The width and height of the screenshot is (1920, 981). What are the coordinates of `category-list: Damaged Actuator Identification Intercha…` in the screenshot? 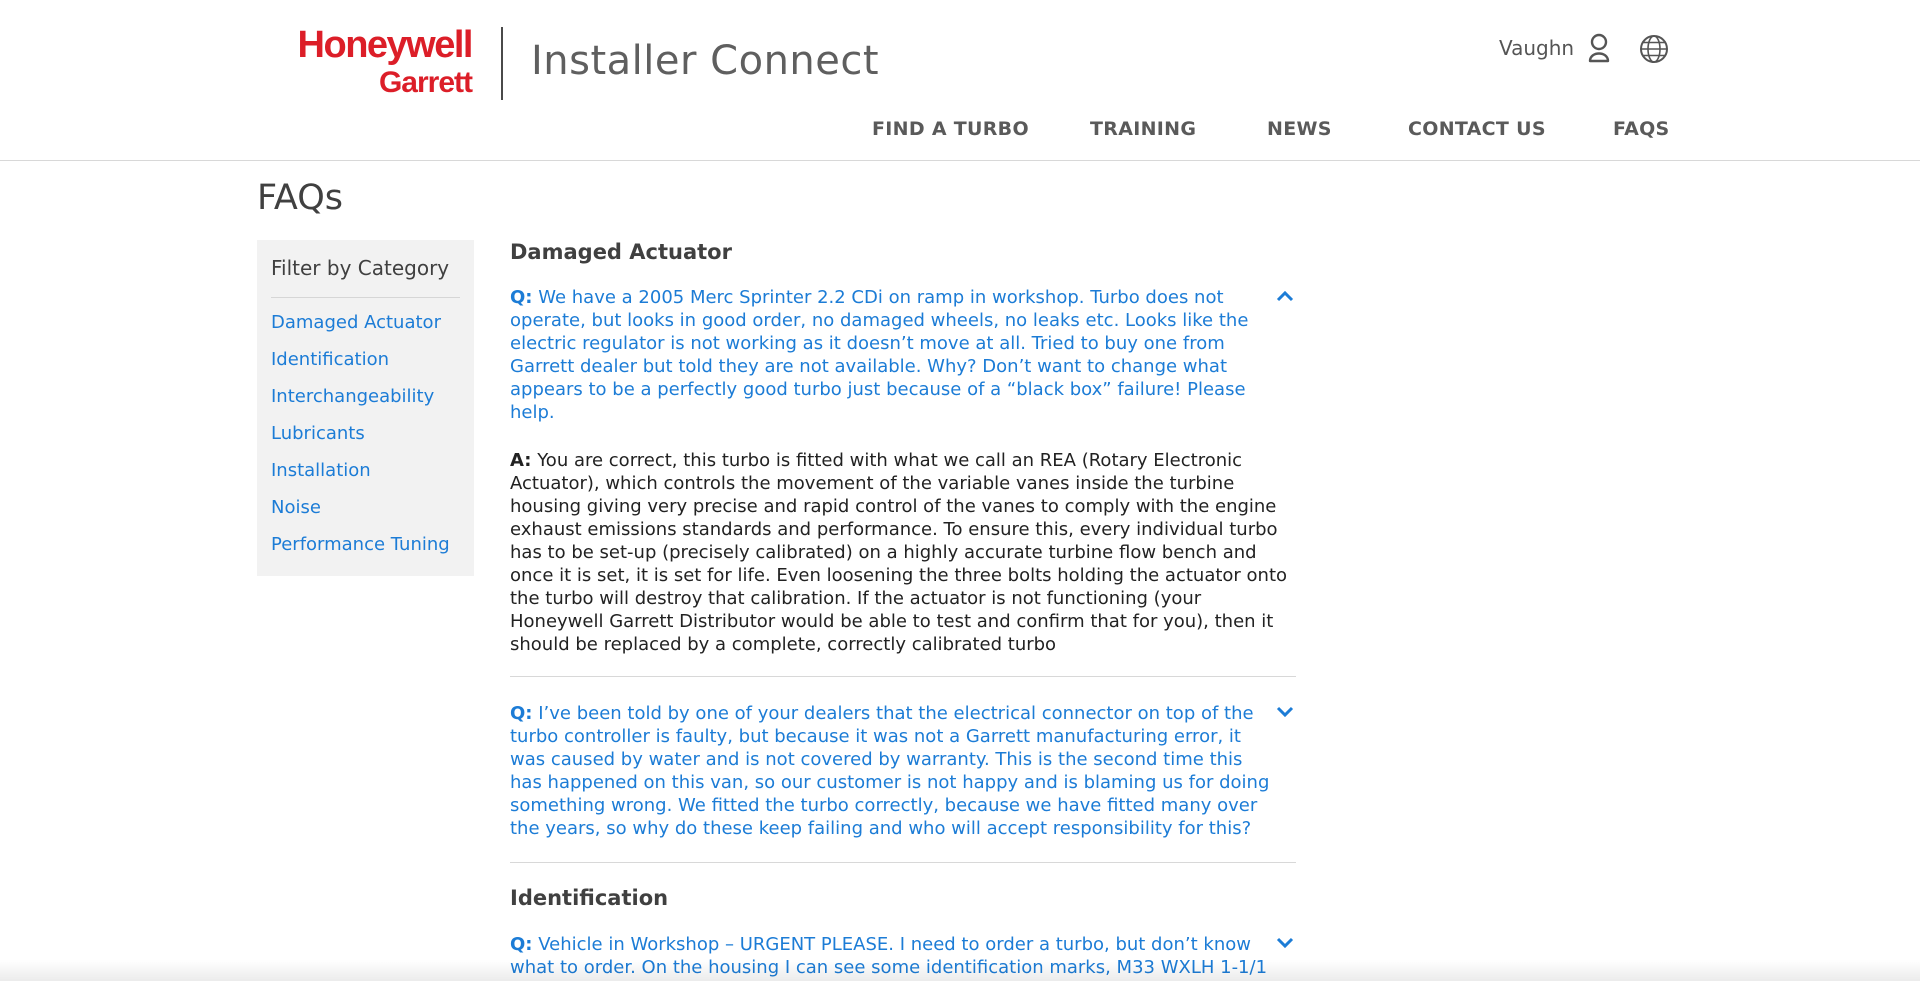 It's located at (360, 441).